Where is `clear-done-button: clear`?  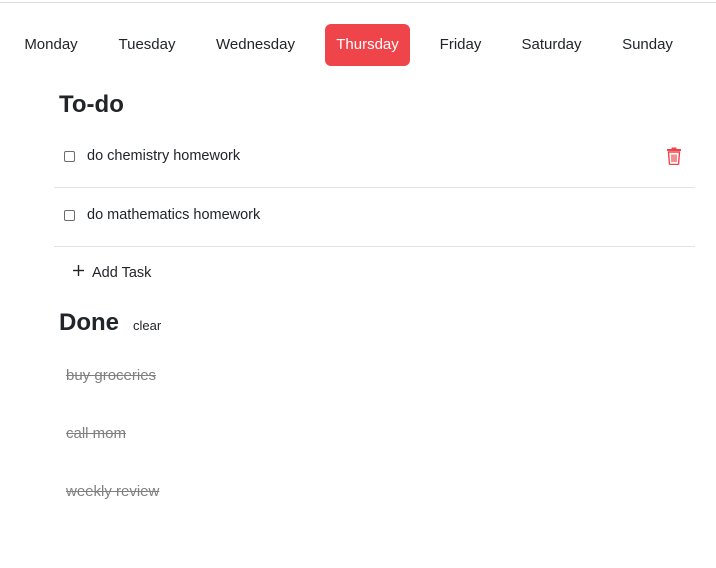
clear-done-button: clear is located at coordinates (147, 326).